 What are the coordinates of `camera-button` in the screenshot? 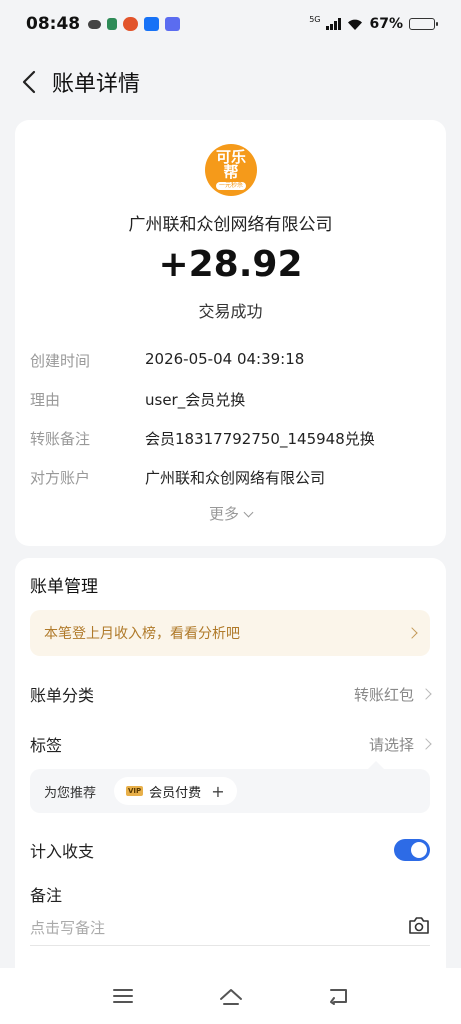 It's located at (419, 927).